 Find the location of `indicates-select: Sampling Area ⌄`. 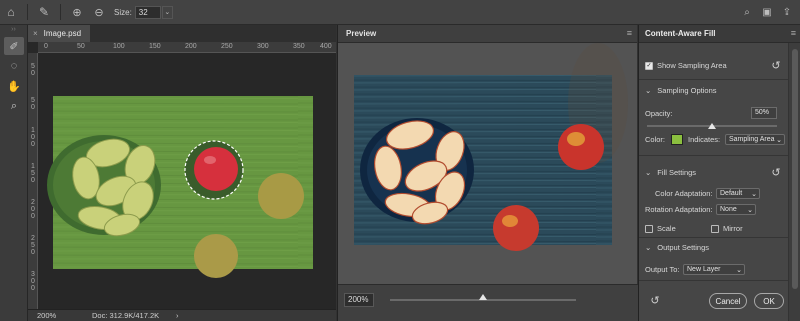

indicates-select: Sampling Area ⌄ is located at coordinates (755, 139).